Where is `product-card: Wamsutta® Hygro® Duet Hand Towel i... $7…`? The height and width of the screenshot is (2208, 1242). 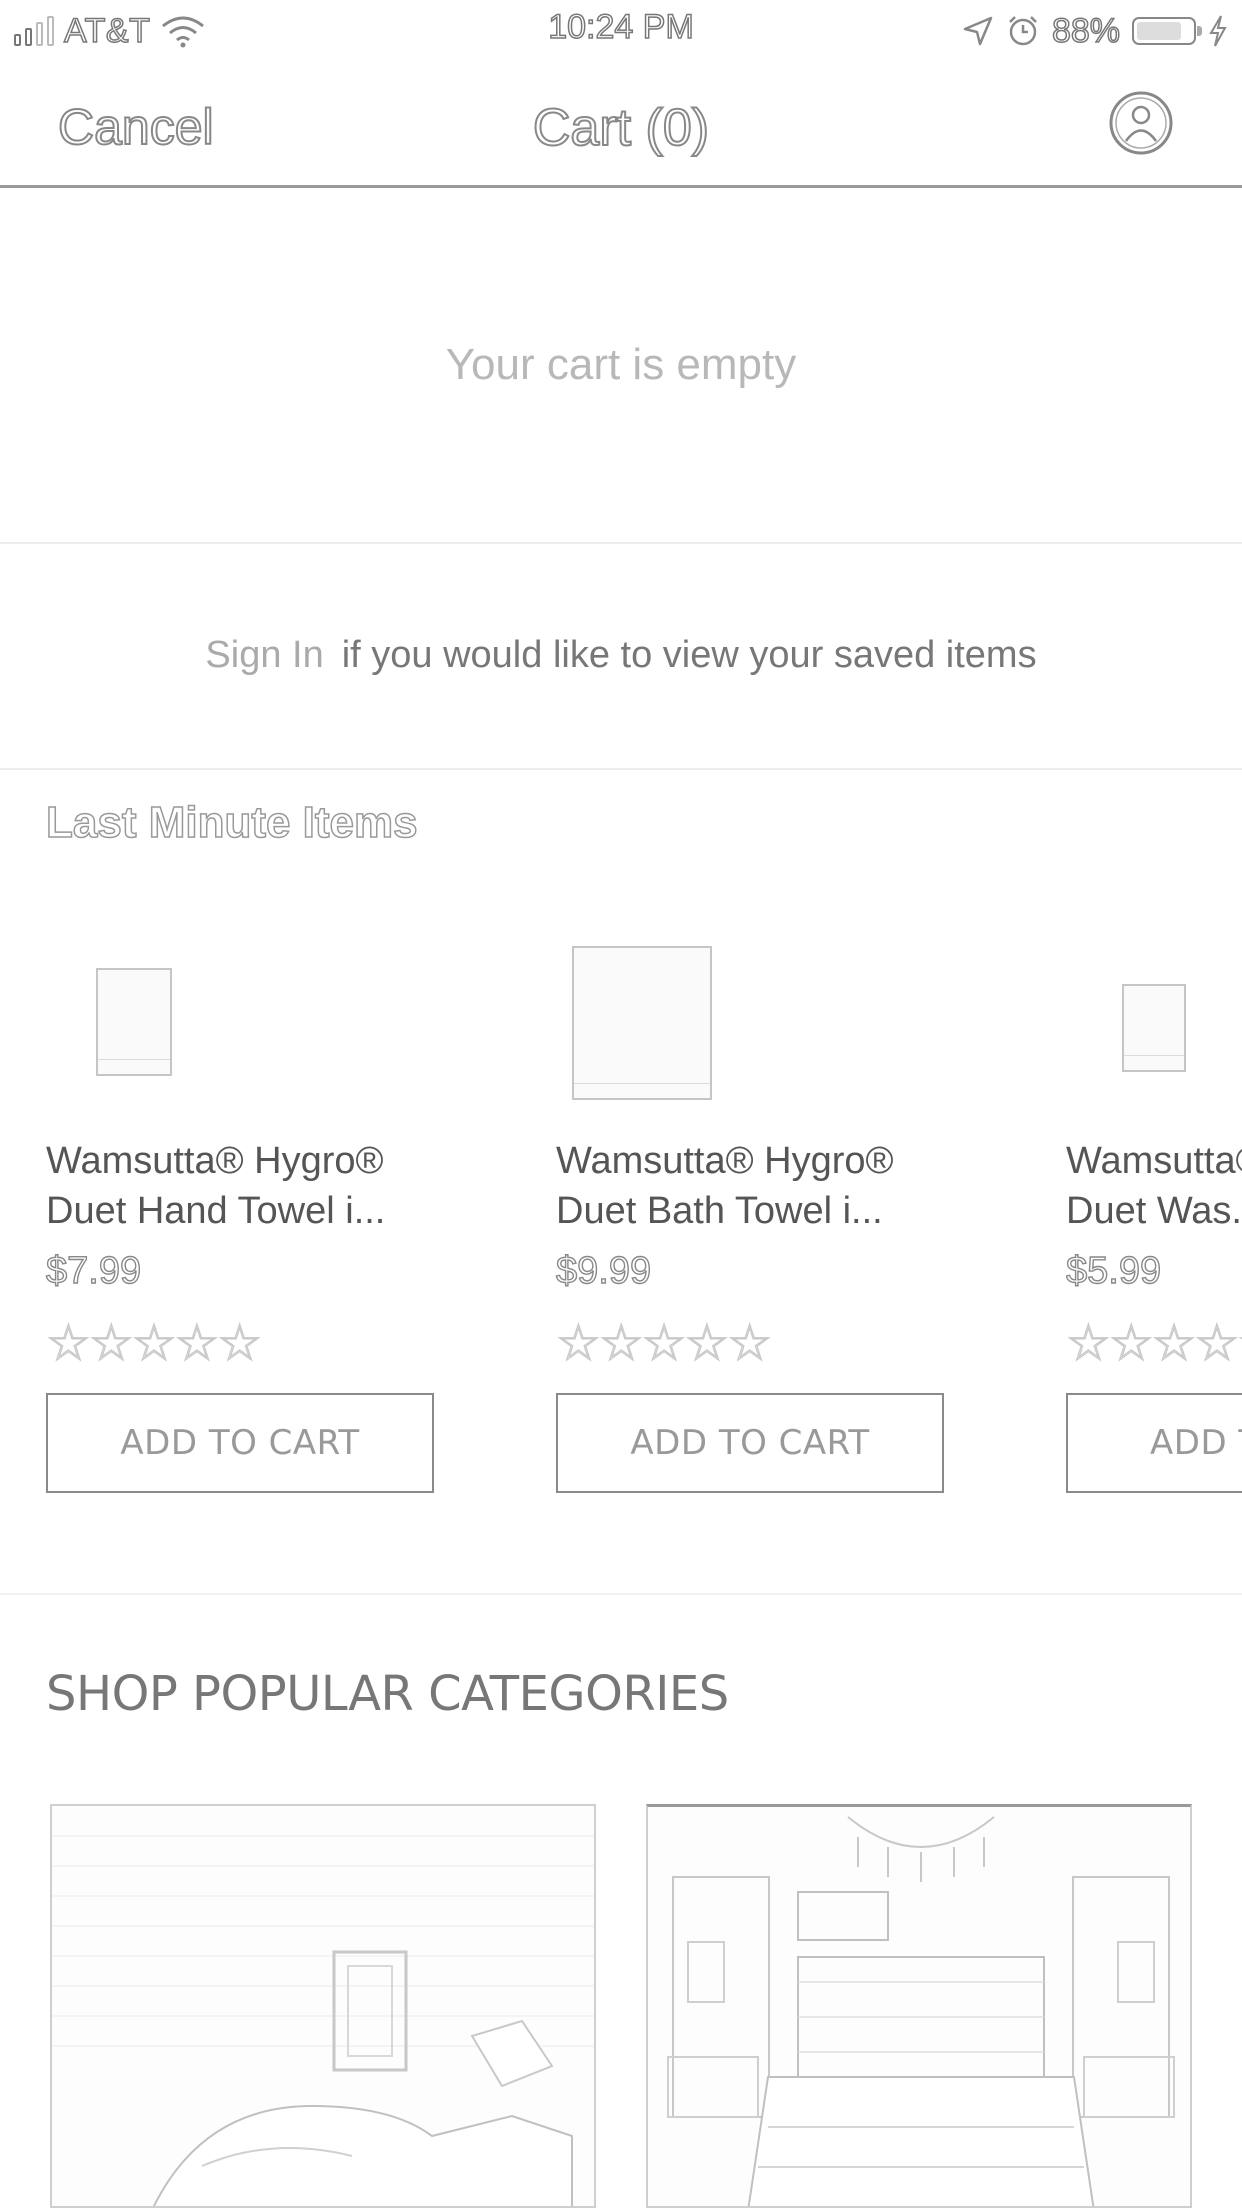 product-card: Wamsutta® Hygro® Duet Hand Towel i... $7… is located at coordinates (255, 1211).